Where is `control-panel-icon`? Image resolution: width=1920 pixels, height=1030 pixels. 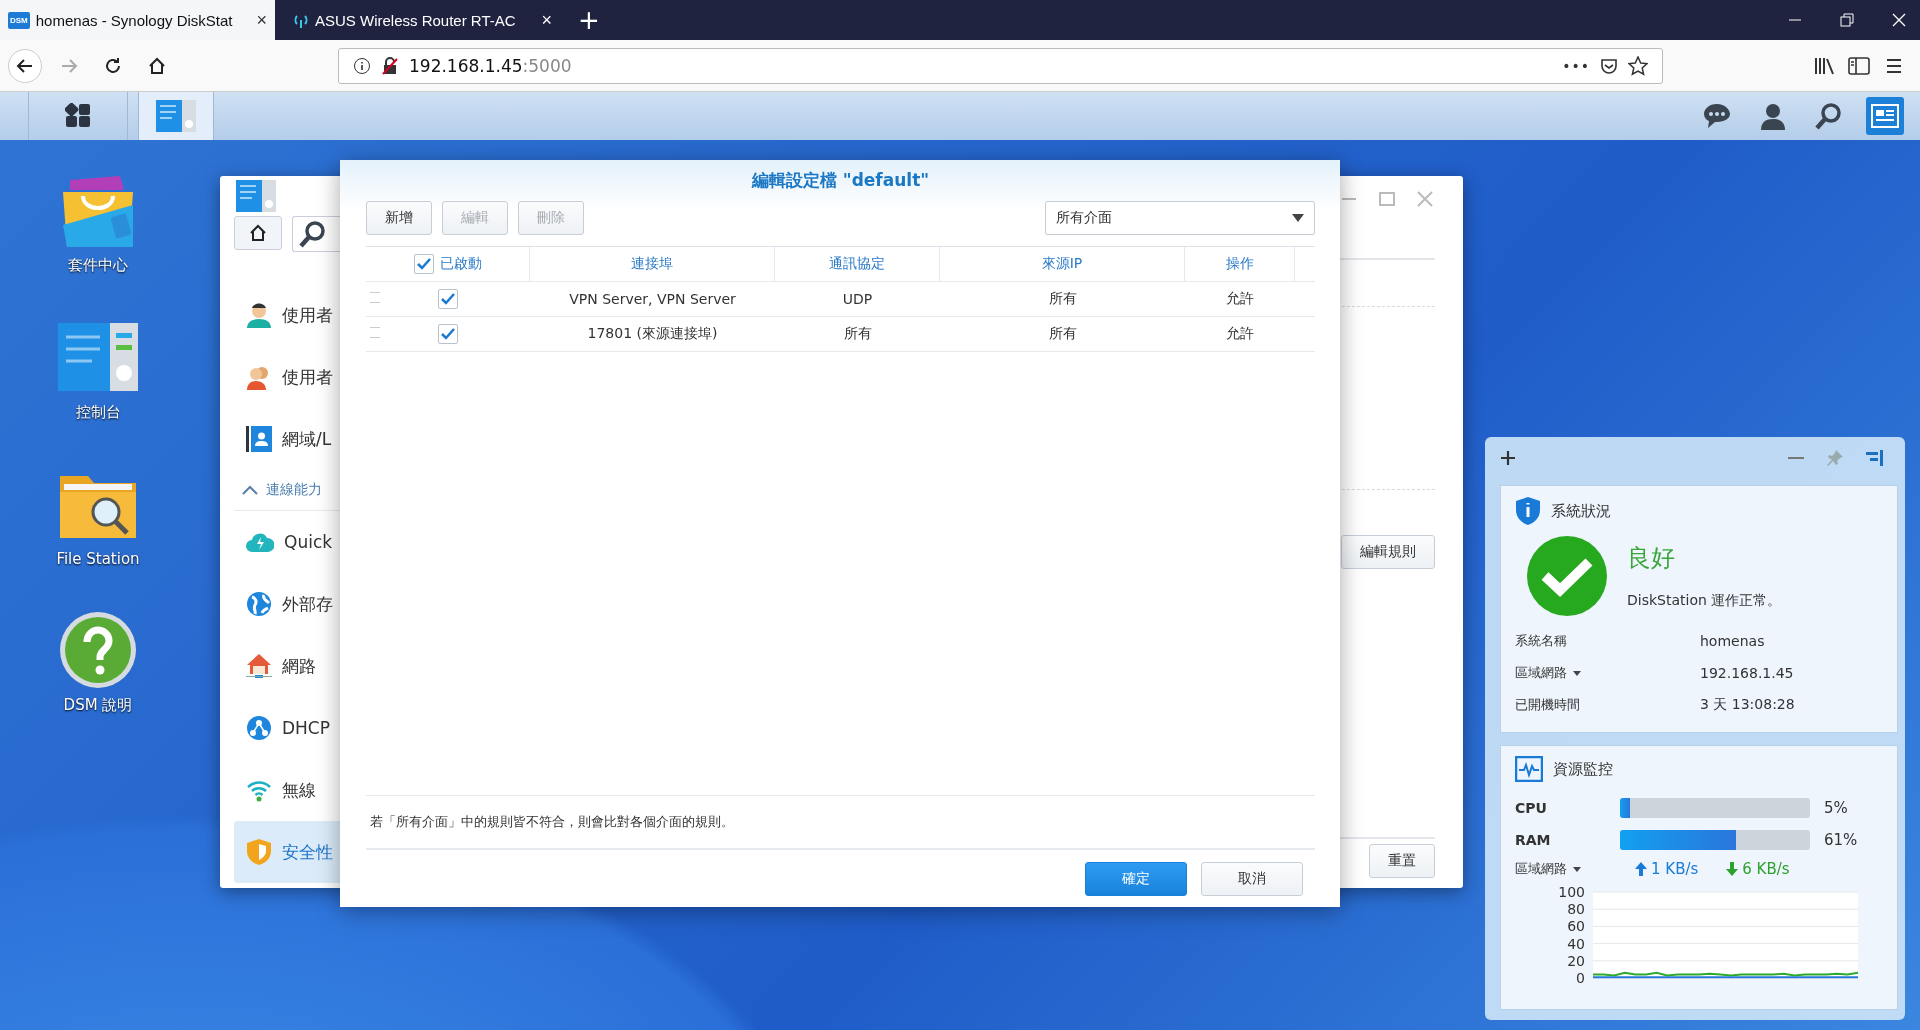 control-panel-icon is located at coordinates (176, 116).